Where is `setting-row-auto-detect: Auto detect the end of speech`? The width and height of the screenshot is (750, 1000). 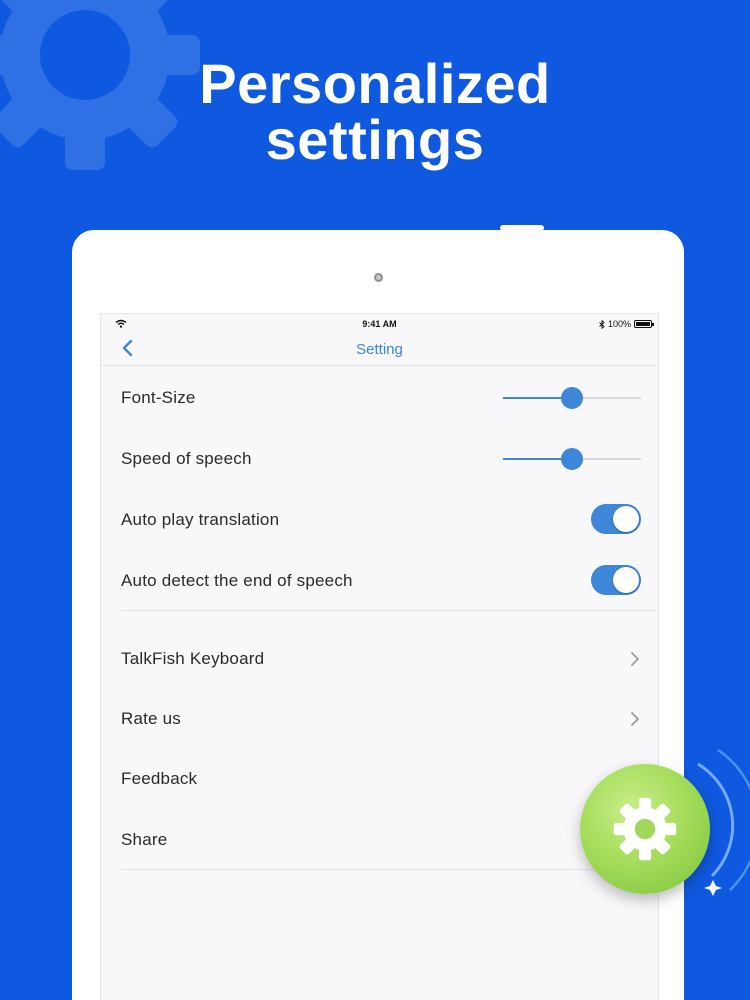
setting-row-auto-detect: Auto detect the end of speech is located at coordinates (381, 581).